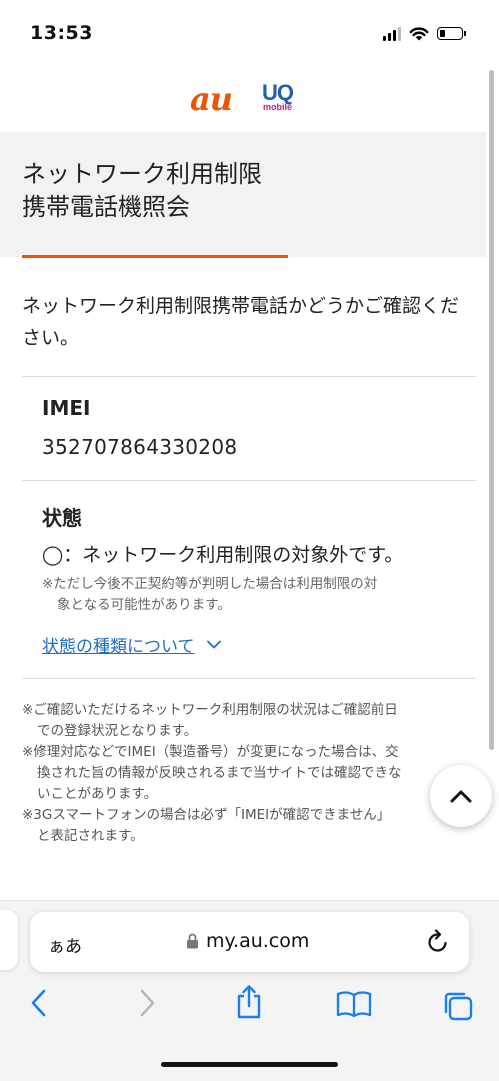 The width and height of the screenshot is (499, 1081). Describe the element at coordinates (249, 1064) in the screenshot. I see `home-indicator` at that location.